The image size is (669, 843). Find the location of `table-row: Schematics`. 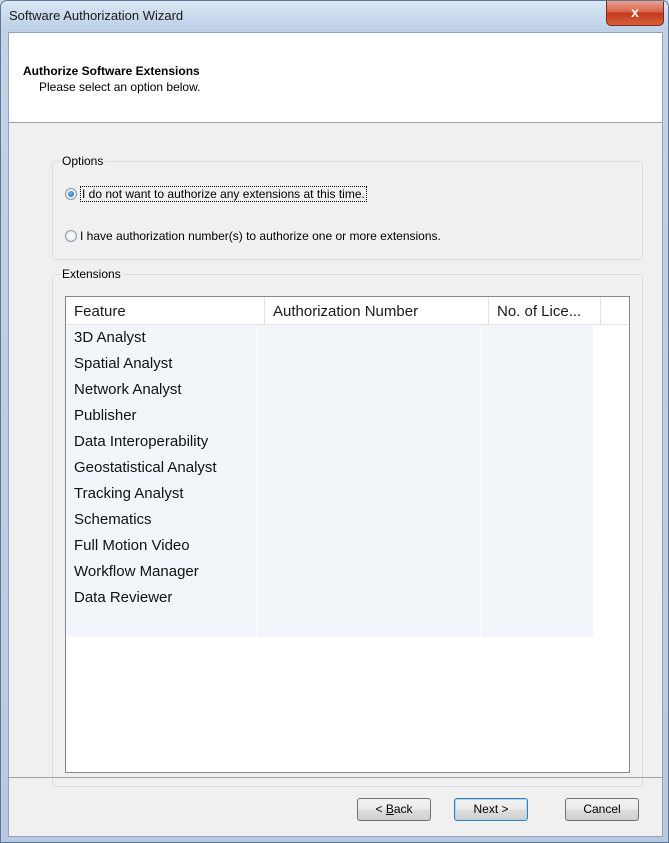

table-row: Schematics is located at coordinates (329, 520).